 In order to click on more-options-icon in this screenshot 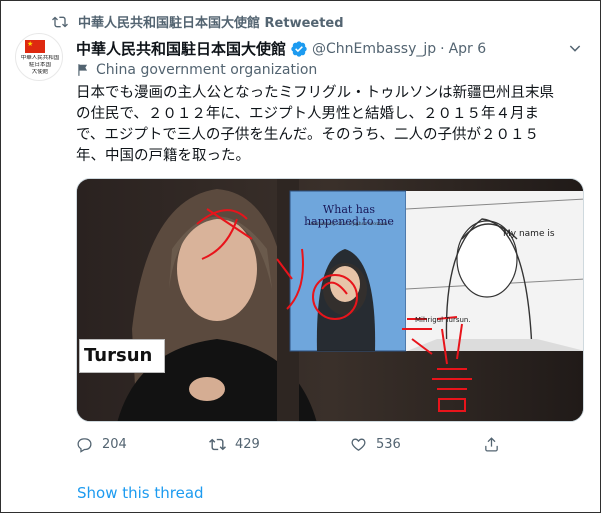, I will do `click(575, 48)`.